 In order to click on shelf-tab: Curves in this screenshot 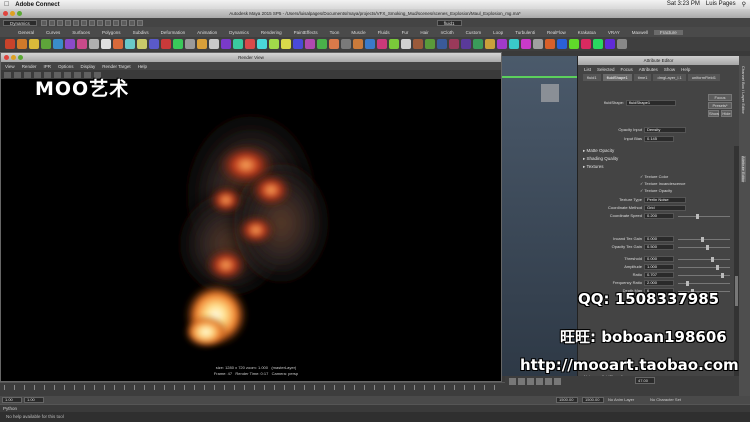, I will do `click(53, 32)`.